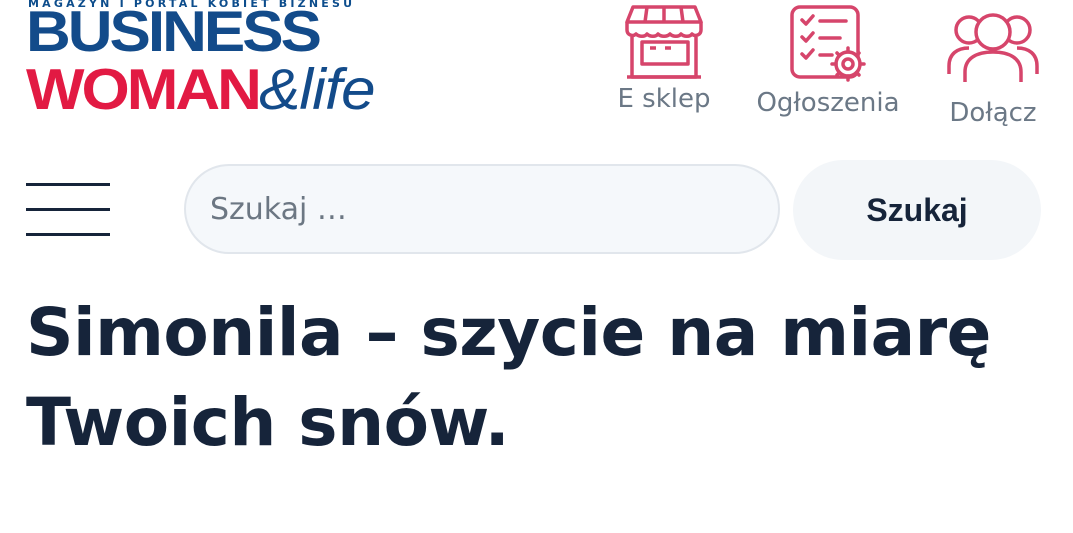 The image size is (1073, 533). What do you see at coordinates (828, 43) in the screenshot?
I see `checklist-gear-icon` at bounding box center [828, 43].